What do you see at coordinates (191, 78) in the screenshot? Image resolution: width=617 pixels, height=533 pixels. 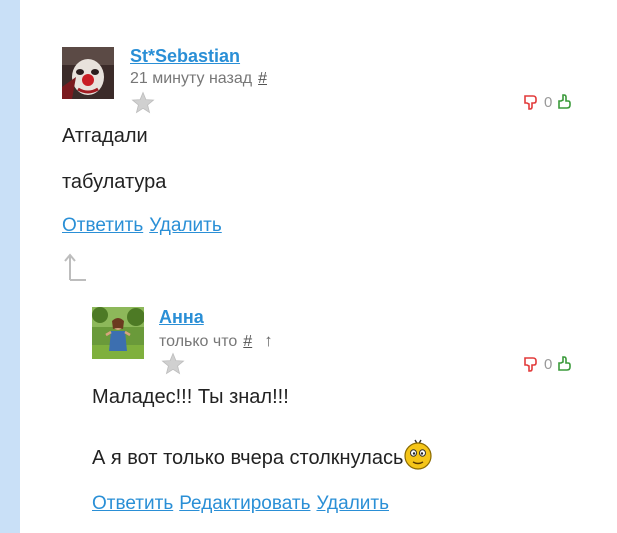 I see `comment-time: 21 минуту назад` at bounding box center [191, 78].